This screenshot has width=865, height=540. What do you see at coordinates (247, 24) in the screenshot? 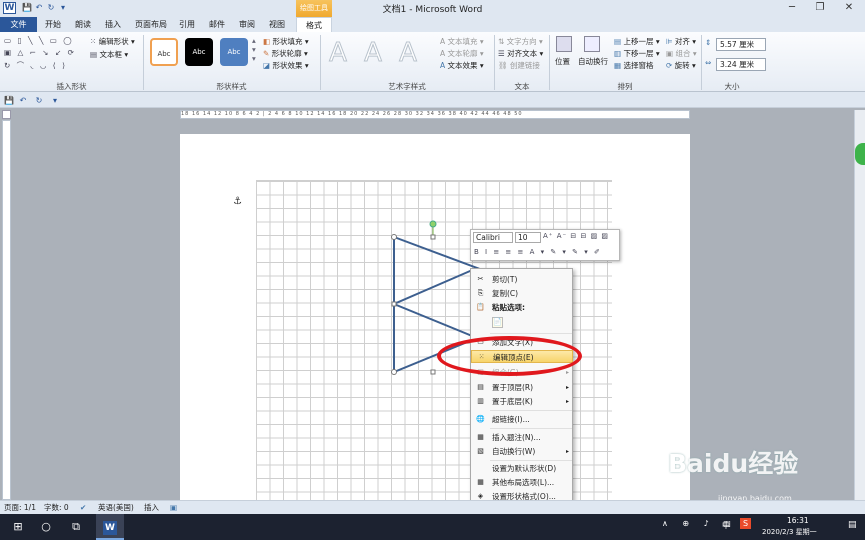
I see `tab-review: 审阅` at bounding box center [247, 24].